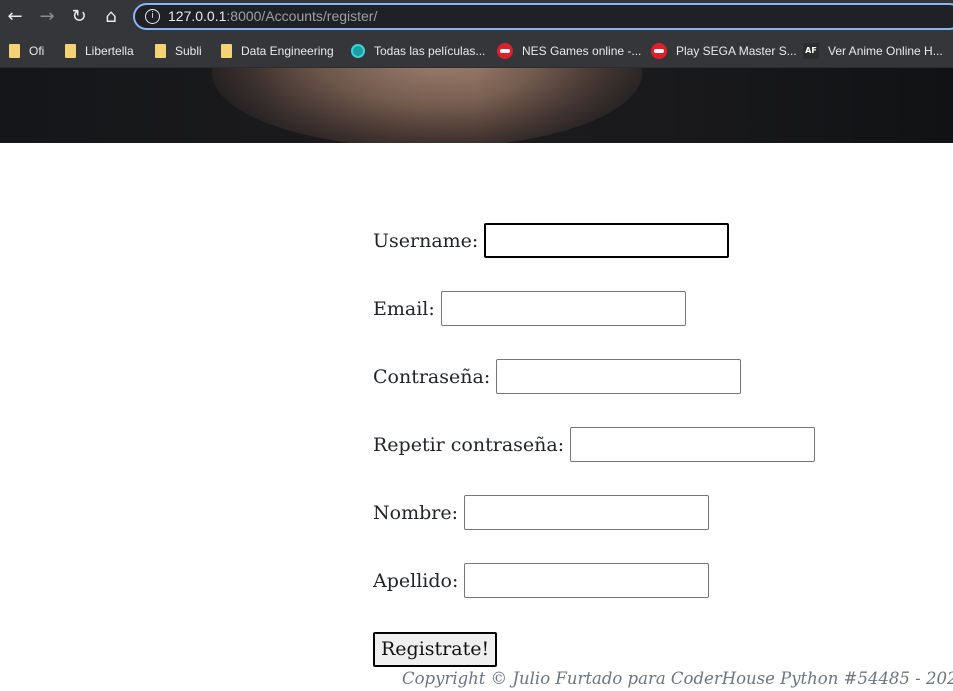  I want to click on info-icon: i, so click(152, 16).